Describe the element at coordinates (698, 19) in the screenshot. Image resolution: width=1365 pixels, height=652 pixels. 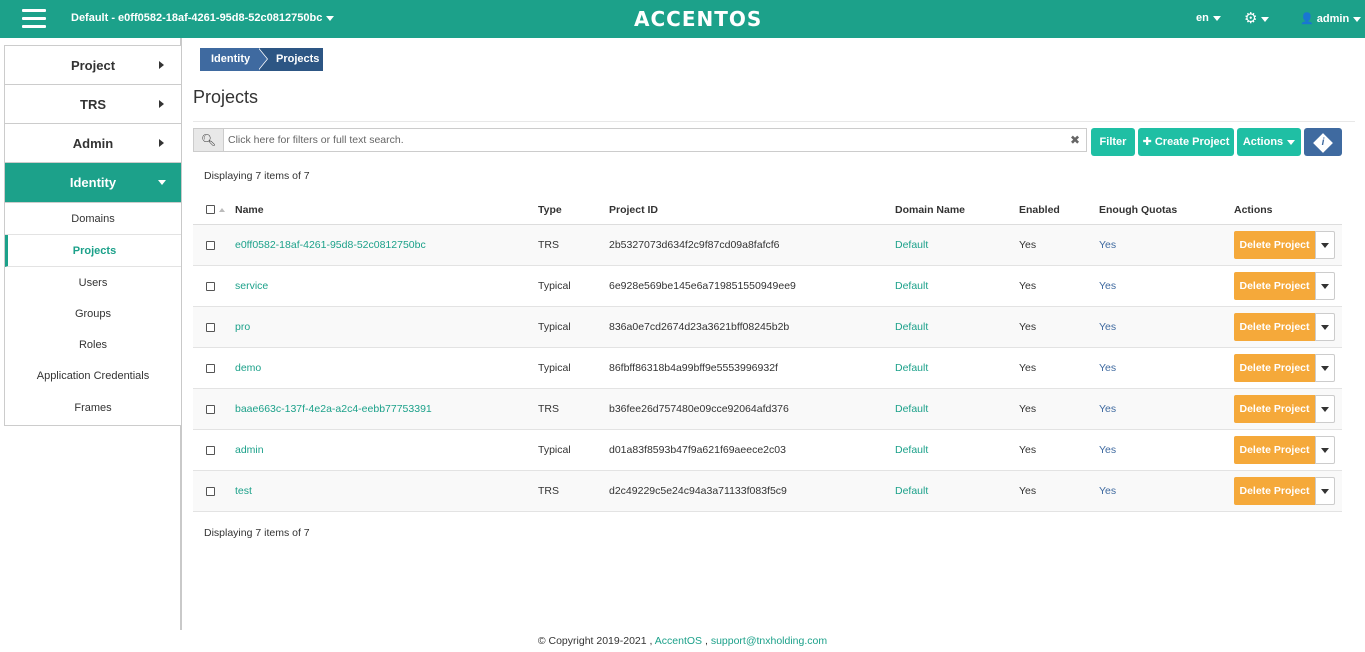
I see `brand-logo: ACCENTOS` at that location.